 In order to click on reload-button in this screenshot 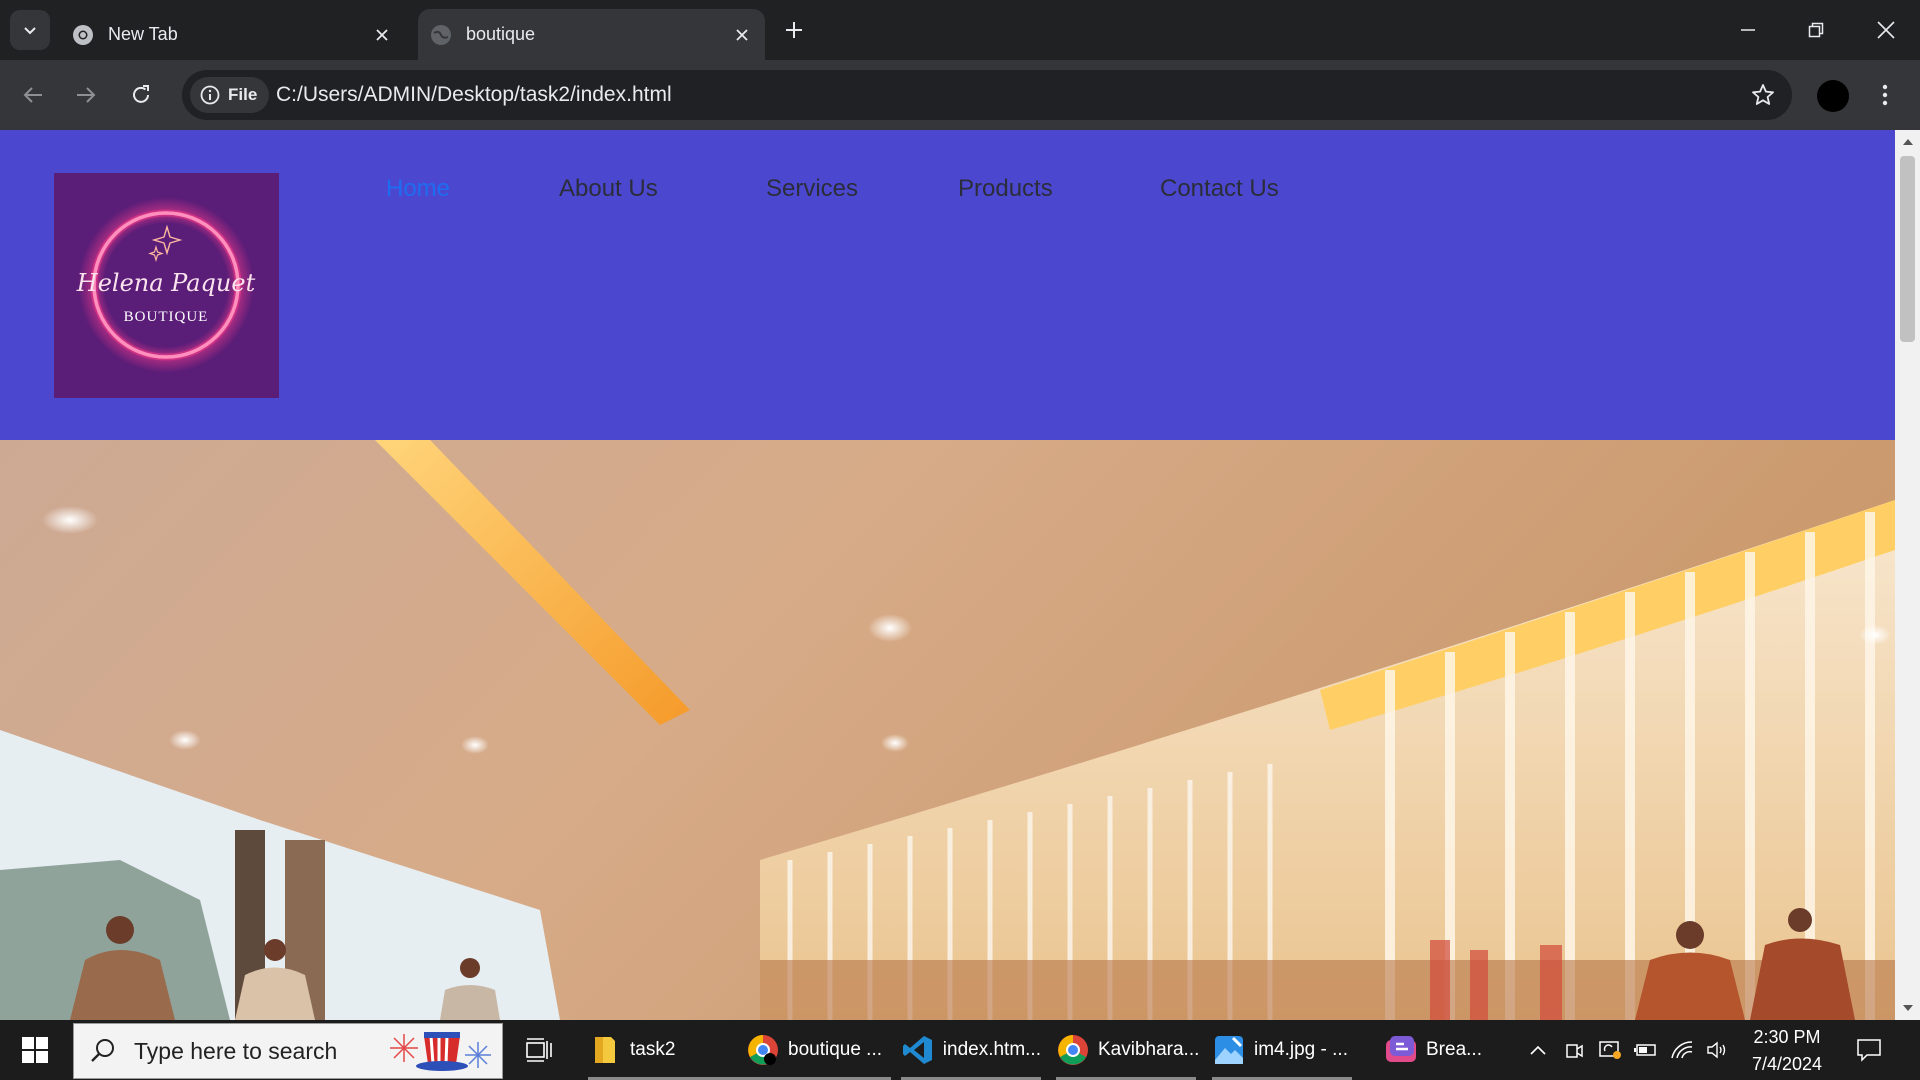, I will do `click(141, 95)`.